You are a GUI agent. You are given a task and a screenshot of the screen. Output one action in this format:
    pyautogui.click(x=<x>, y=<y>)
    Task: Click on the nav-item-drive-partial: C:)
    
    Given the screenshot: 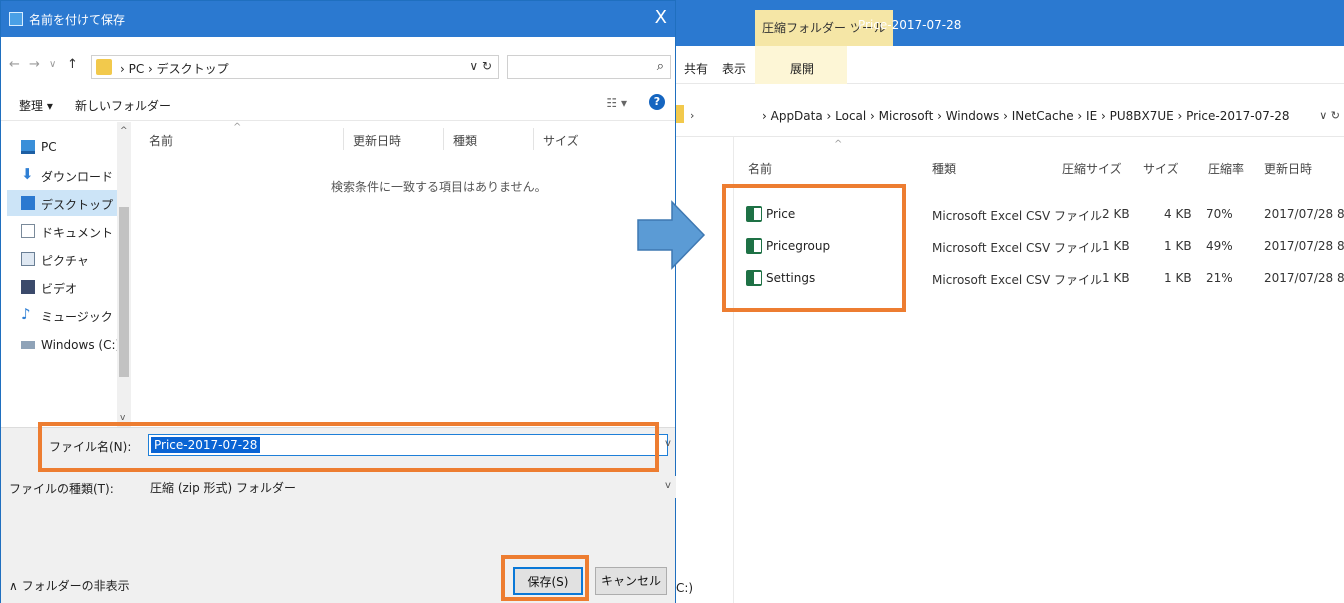 What is the action you would take?
    pyautogui.click(x=684, y=588)
    